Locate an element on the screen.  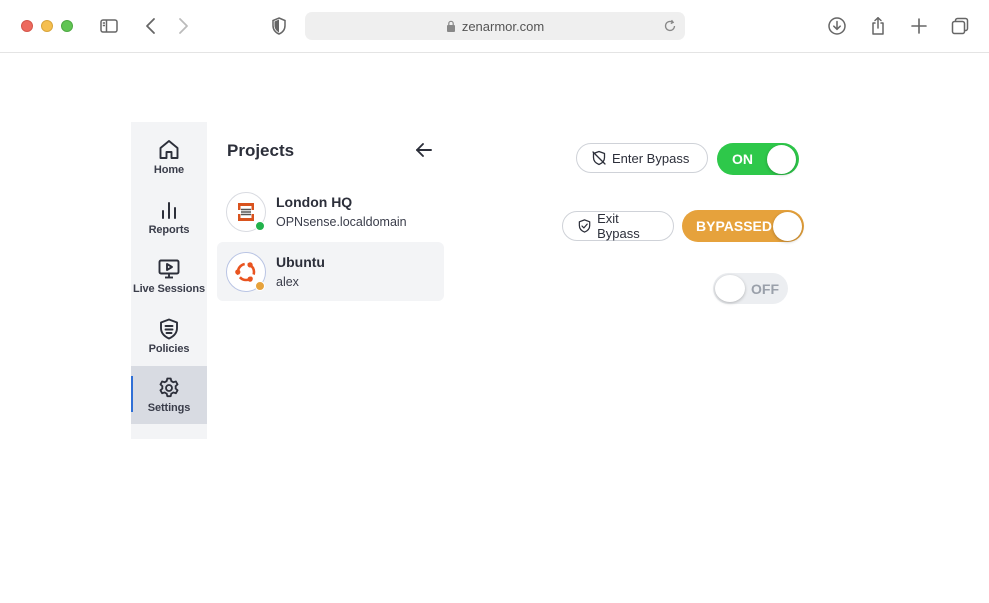
sidebar-item-home: Home is located at coordinates (169, 157).